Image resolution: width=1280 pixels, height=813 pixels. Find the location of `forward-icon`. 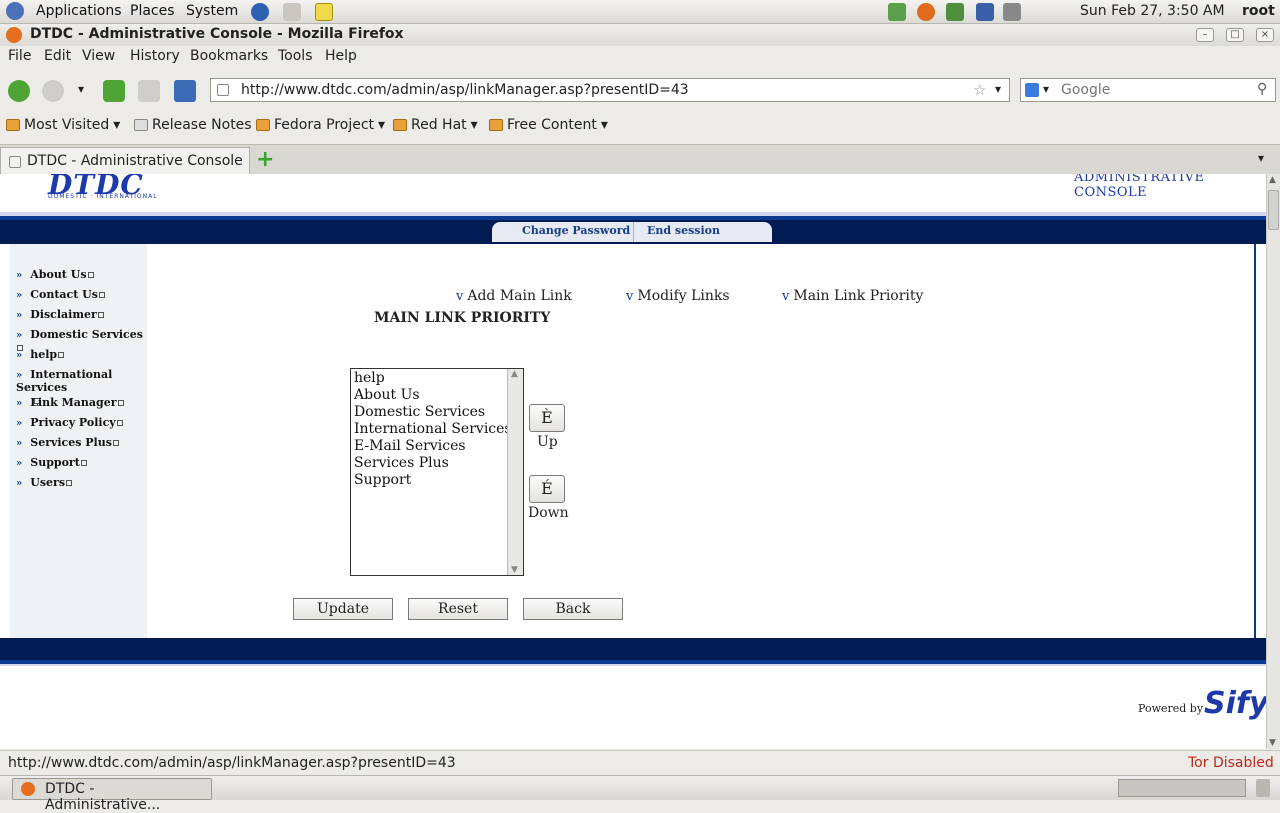

forward-icon is located at coordinates (53, 91).